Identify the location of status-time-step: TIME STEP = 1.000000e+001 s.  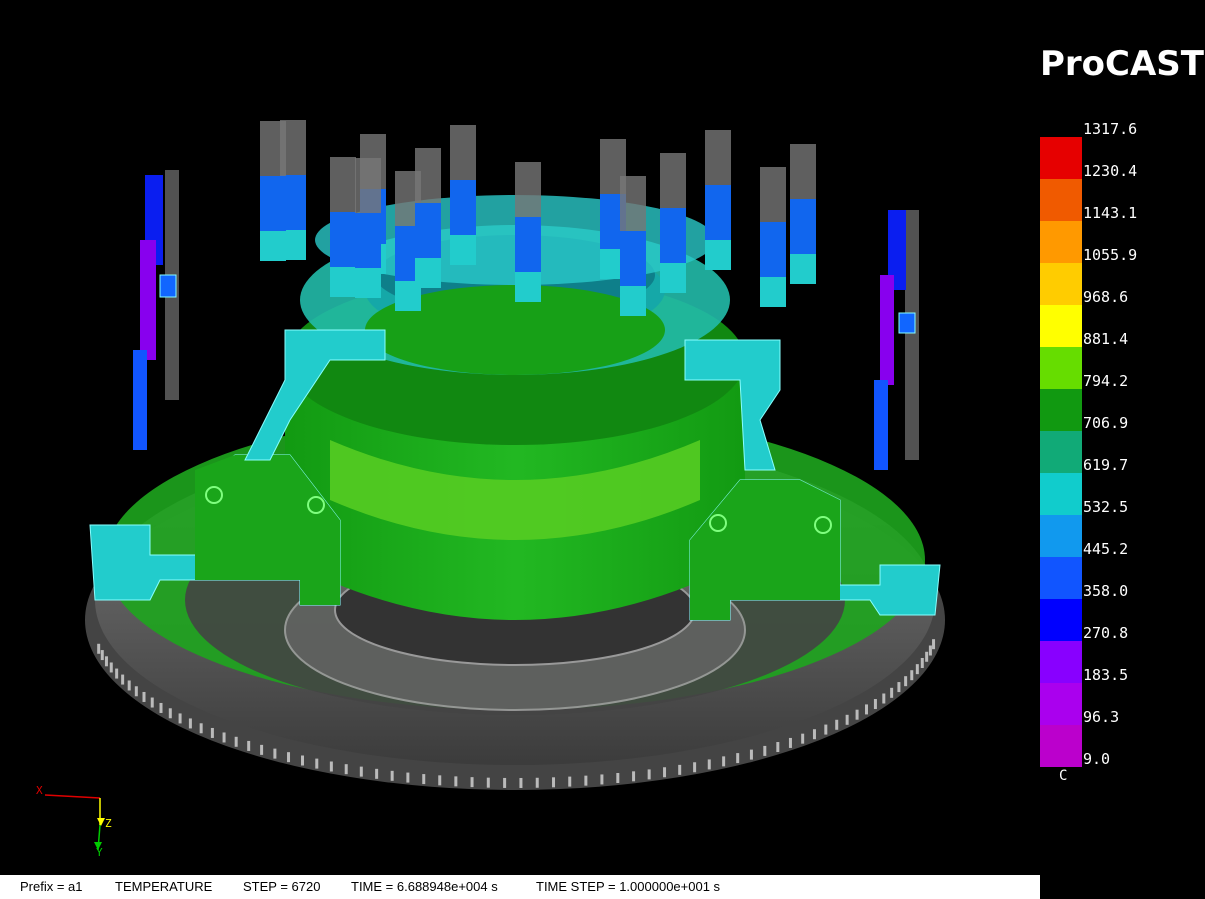
(628, 886).